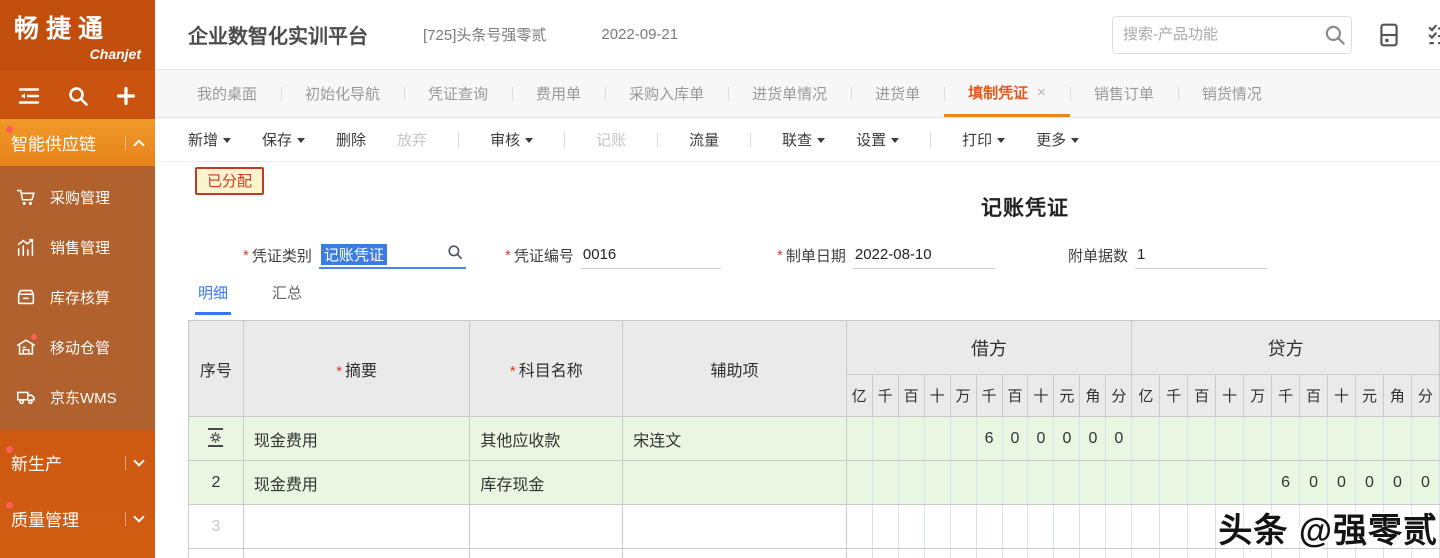 The height and width of the screenshot is (558, 1440). What do you see at coordinates (216, 437) in the screenshot?
I see `row-settings-icon` at bounding box center [216, 437].